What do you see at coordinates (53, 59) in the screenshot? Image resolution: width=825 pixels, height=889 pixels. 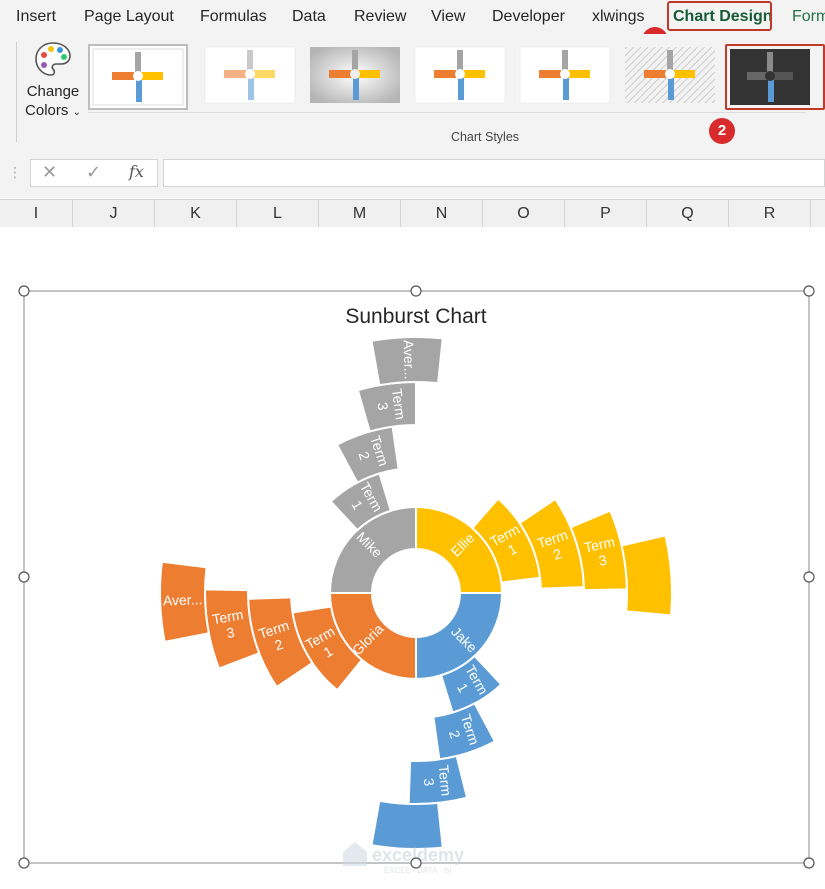 I see `palette-icon` at bounding box center [53, 59].